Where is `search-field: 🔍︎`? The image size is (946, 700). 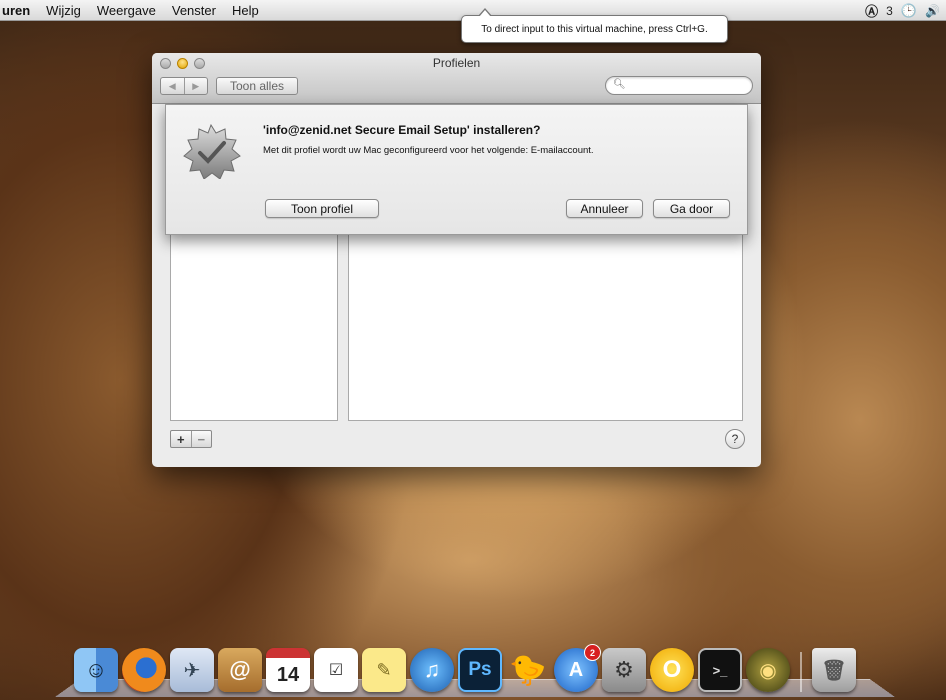
search-field: 🔍︎ is located at coordinates (679, 85).